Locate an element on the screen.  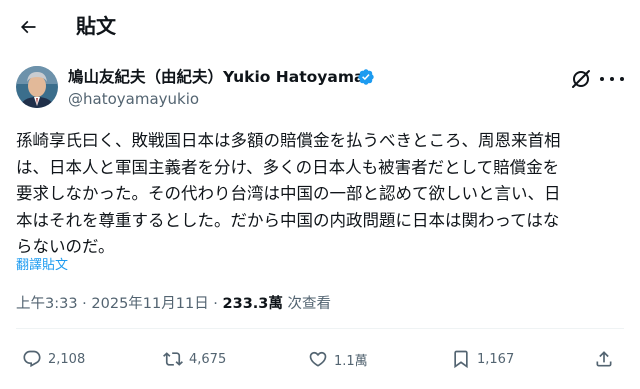
translate-post-link: 翻譯貼文 is located at coordinates (42, 266).